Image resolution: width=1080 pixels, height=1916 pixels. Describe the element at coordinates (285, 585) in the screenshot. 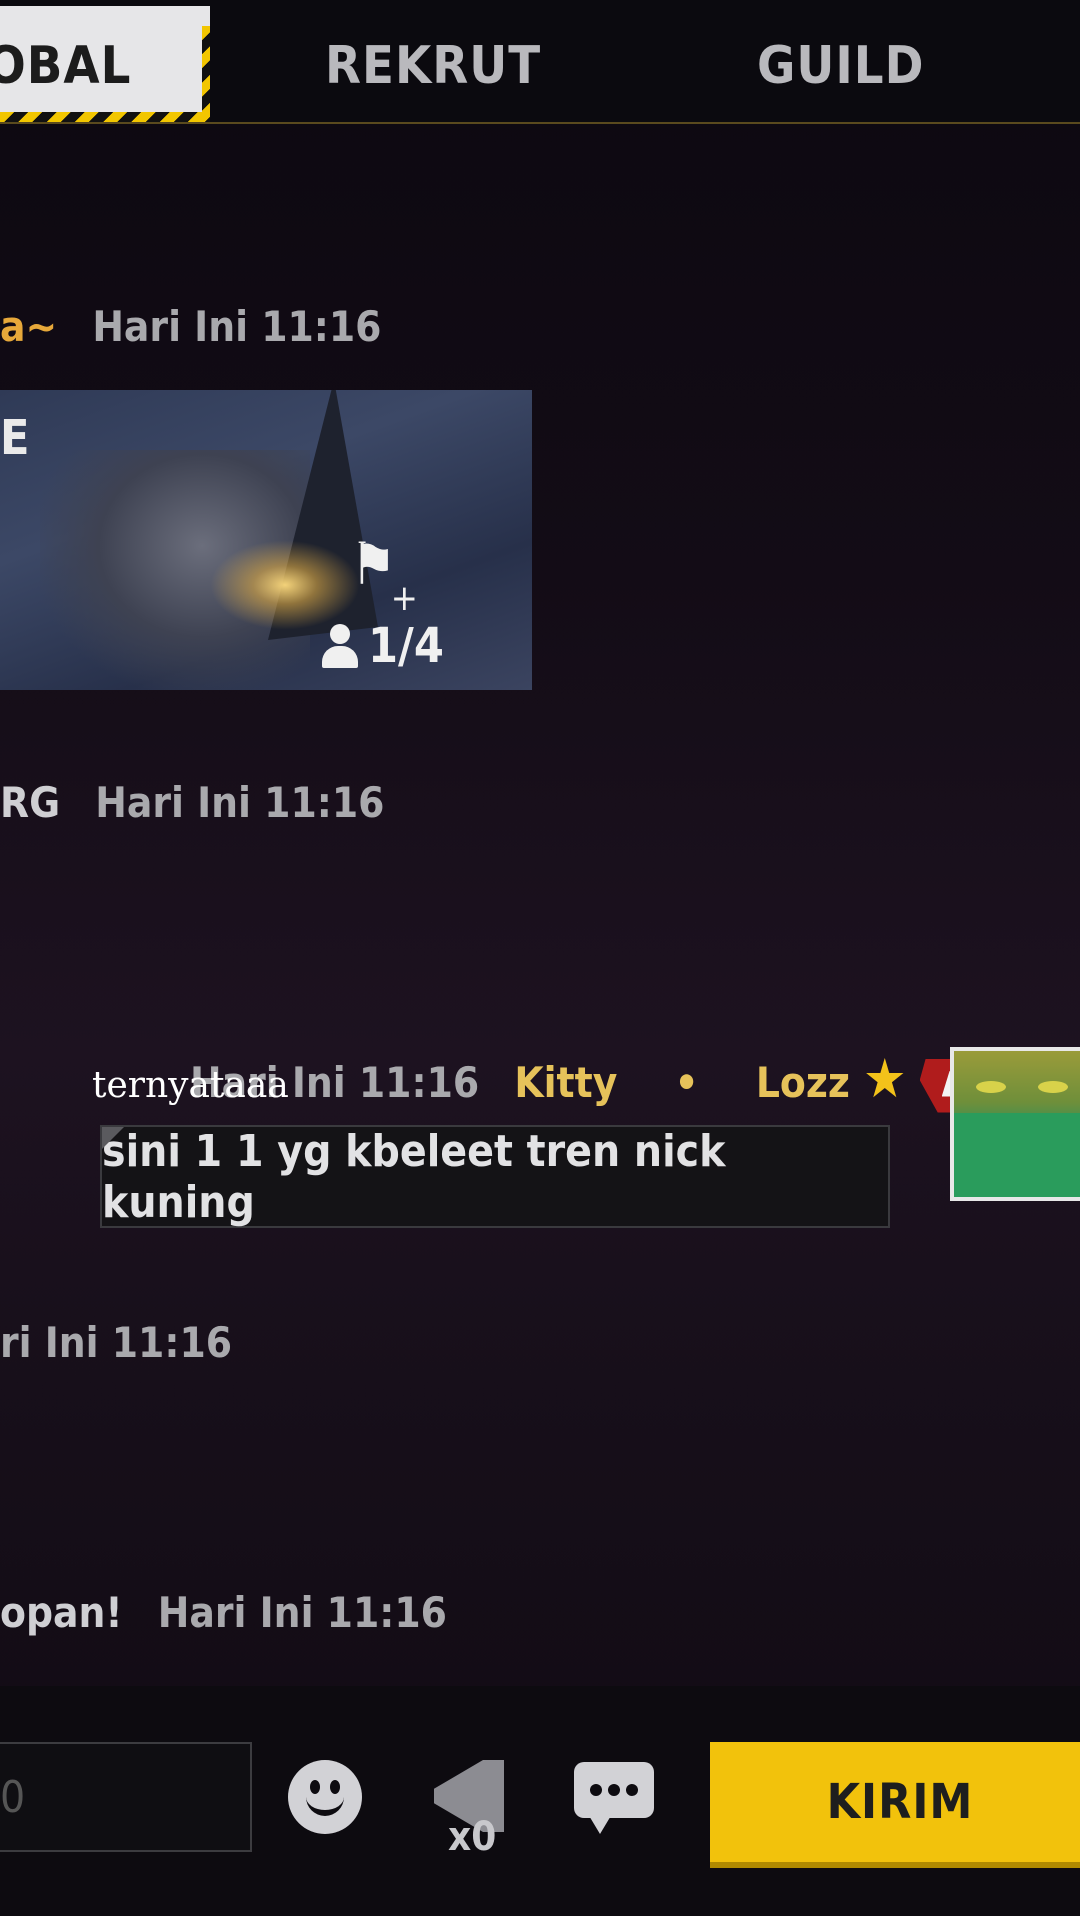

I see `card-art-glow` at that location.